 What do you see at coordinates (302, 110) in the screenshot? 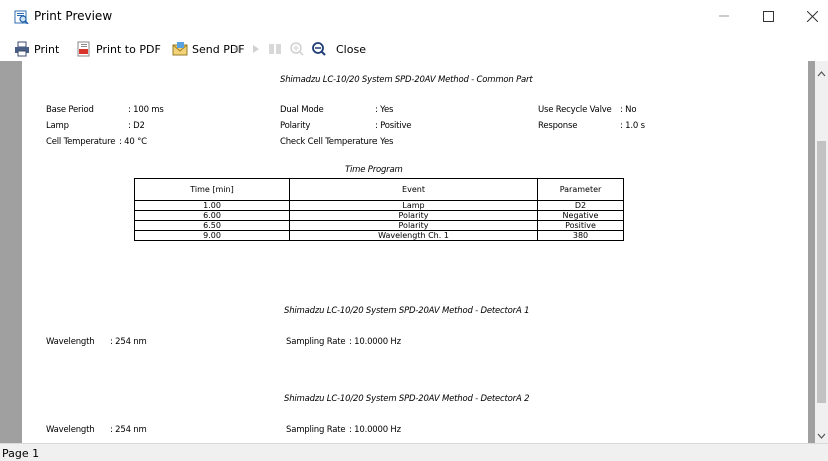
I see `dual-mode-label: Dual Mode` at bounding box center [302, 110].